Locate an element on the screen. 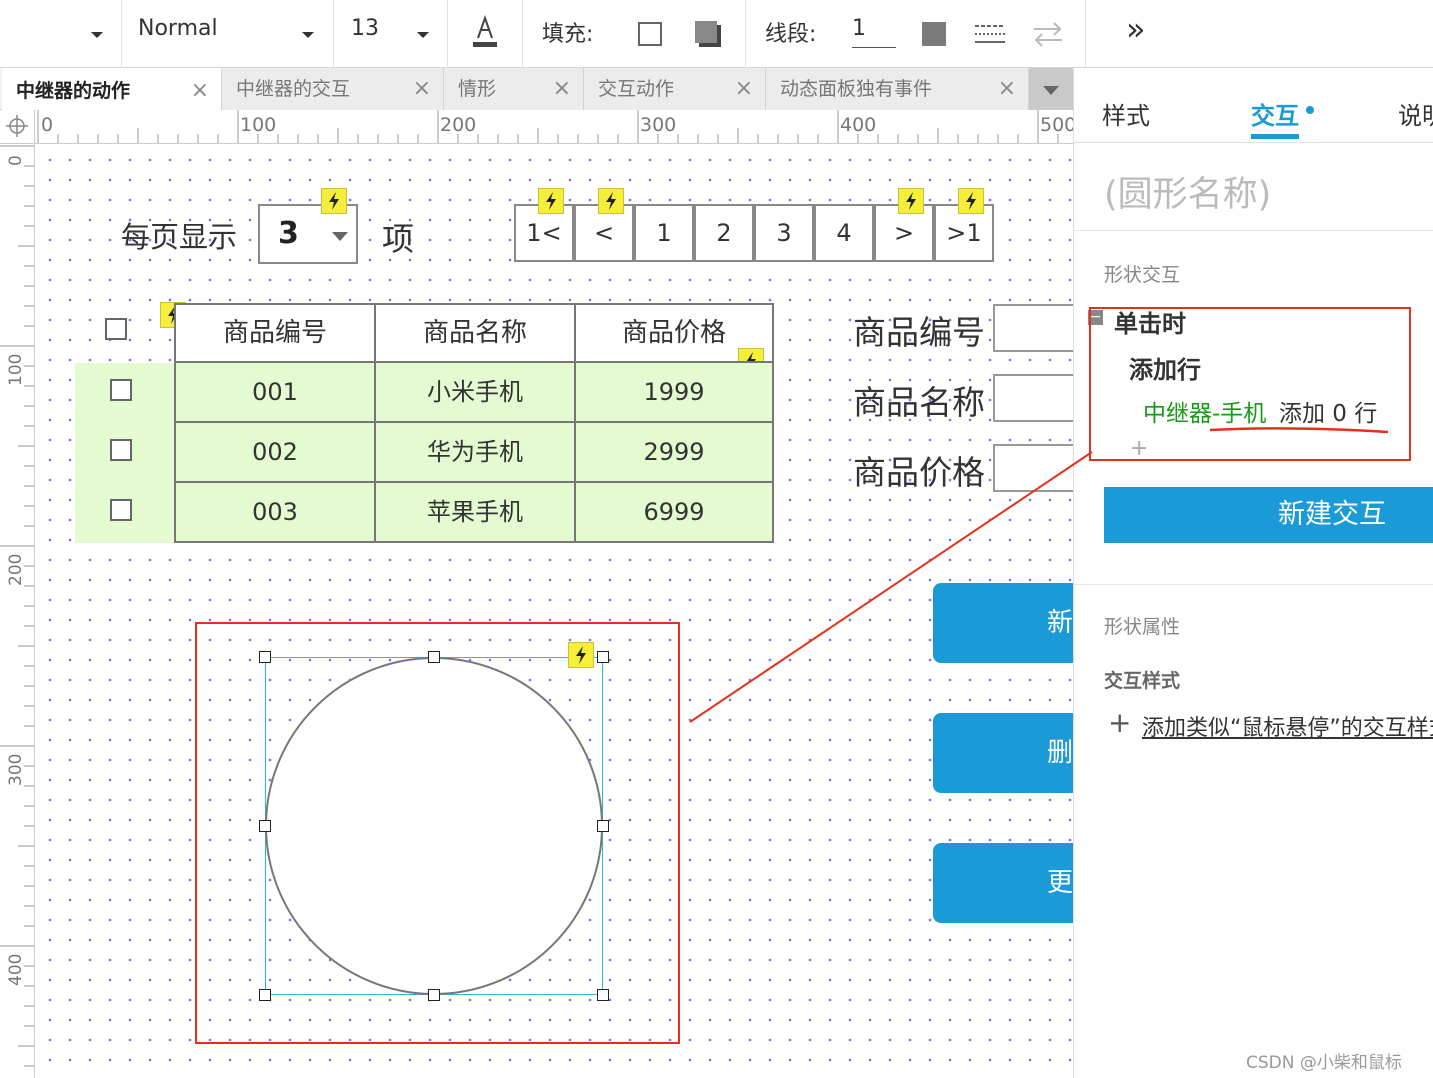  field-label: 商品名称 is located at coordinates (919, 402).